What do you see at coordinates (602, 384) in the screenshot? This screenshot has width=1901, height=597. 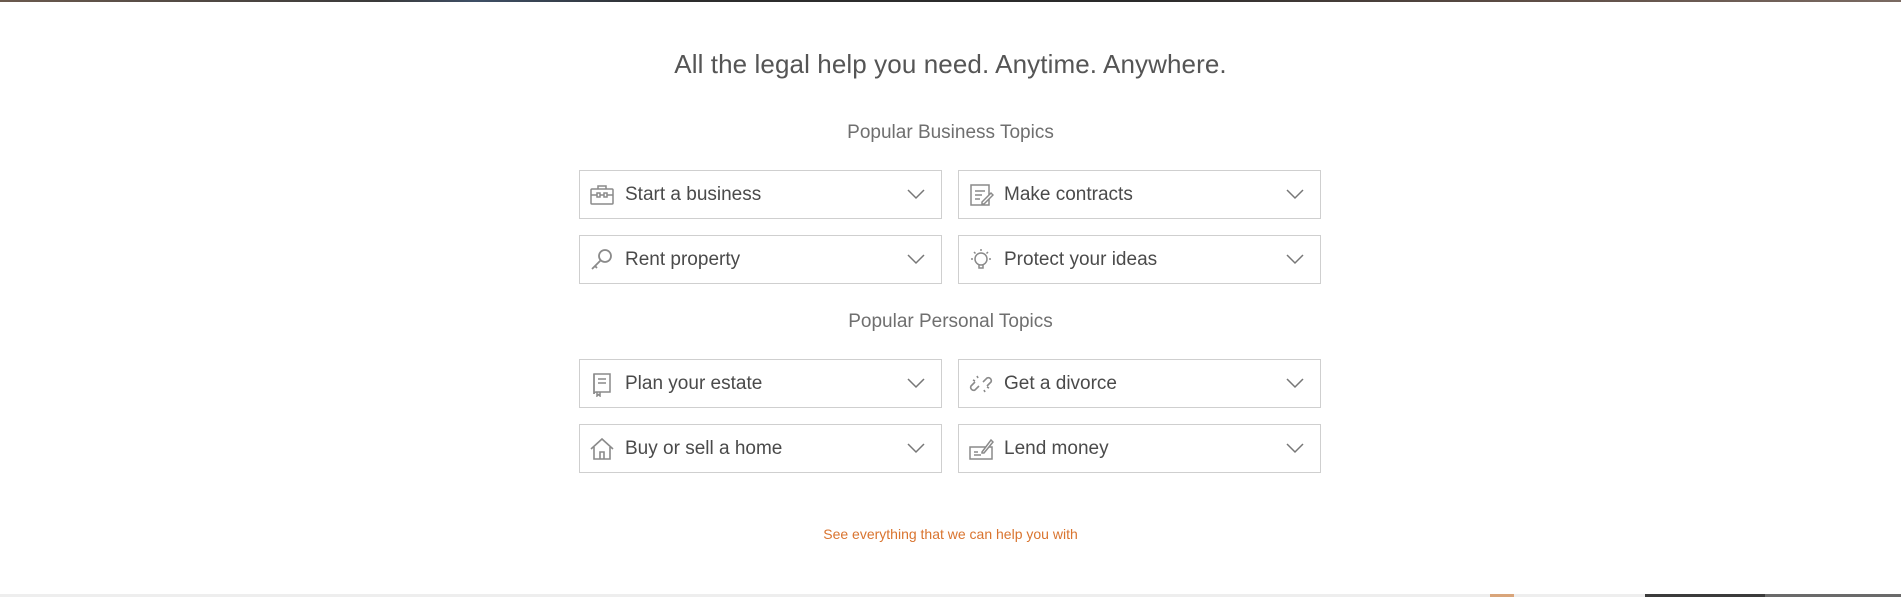 I see `book-icon` at bounding box center [602, 384].